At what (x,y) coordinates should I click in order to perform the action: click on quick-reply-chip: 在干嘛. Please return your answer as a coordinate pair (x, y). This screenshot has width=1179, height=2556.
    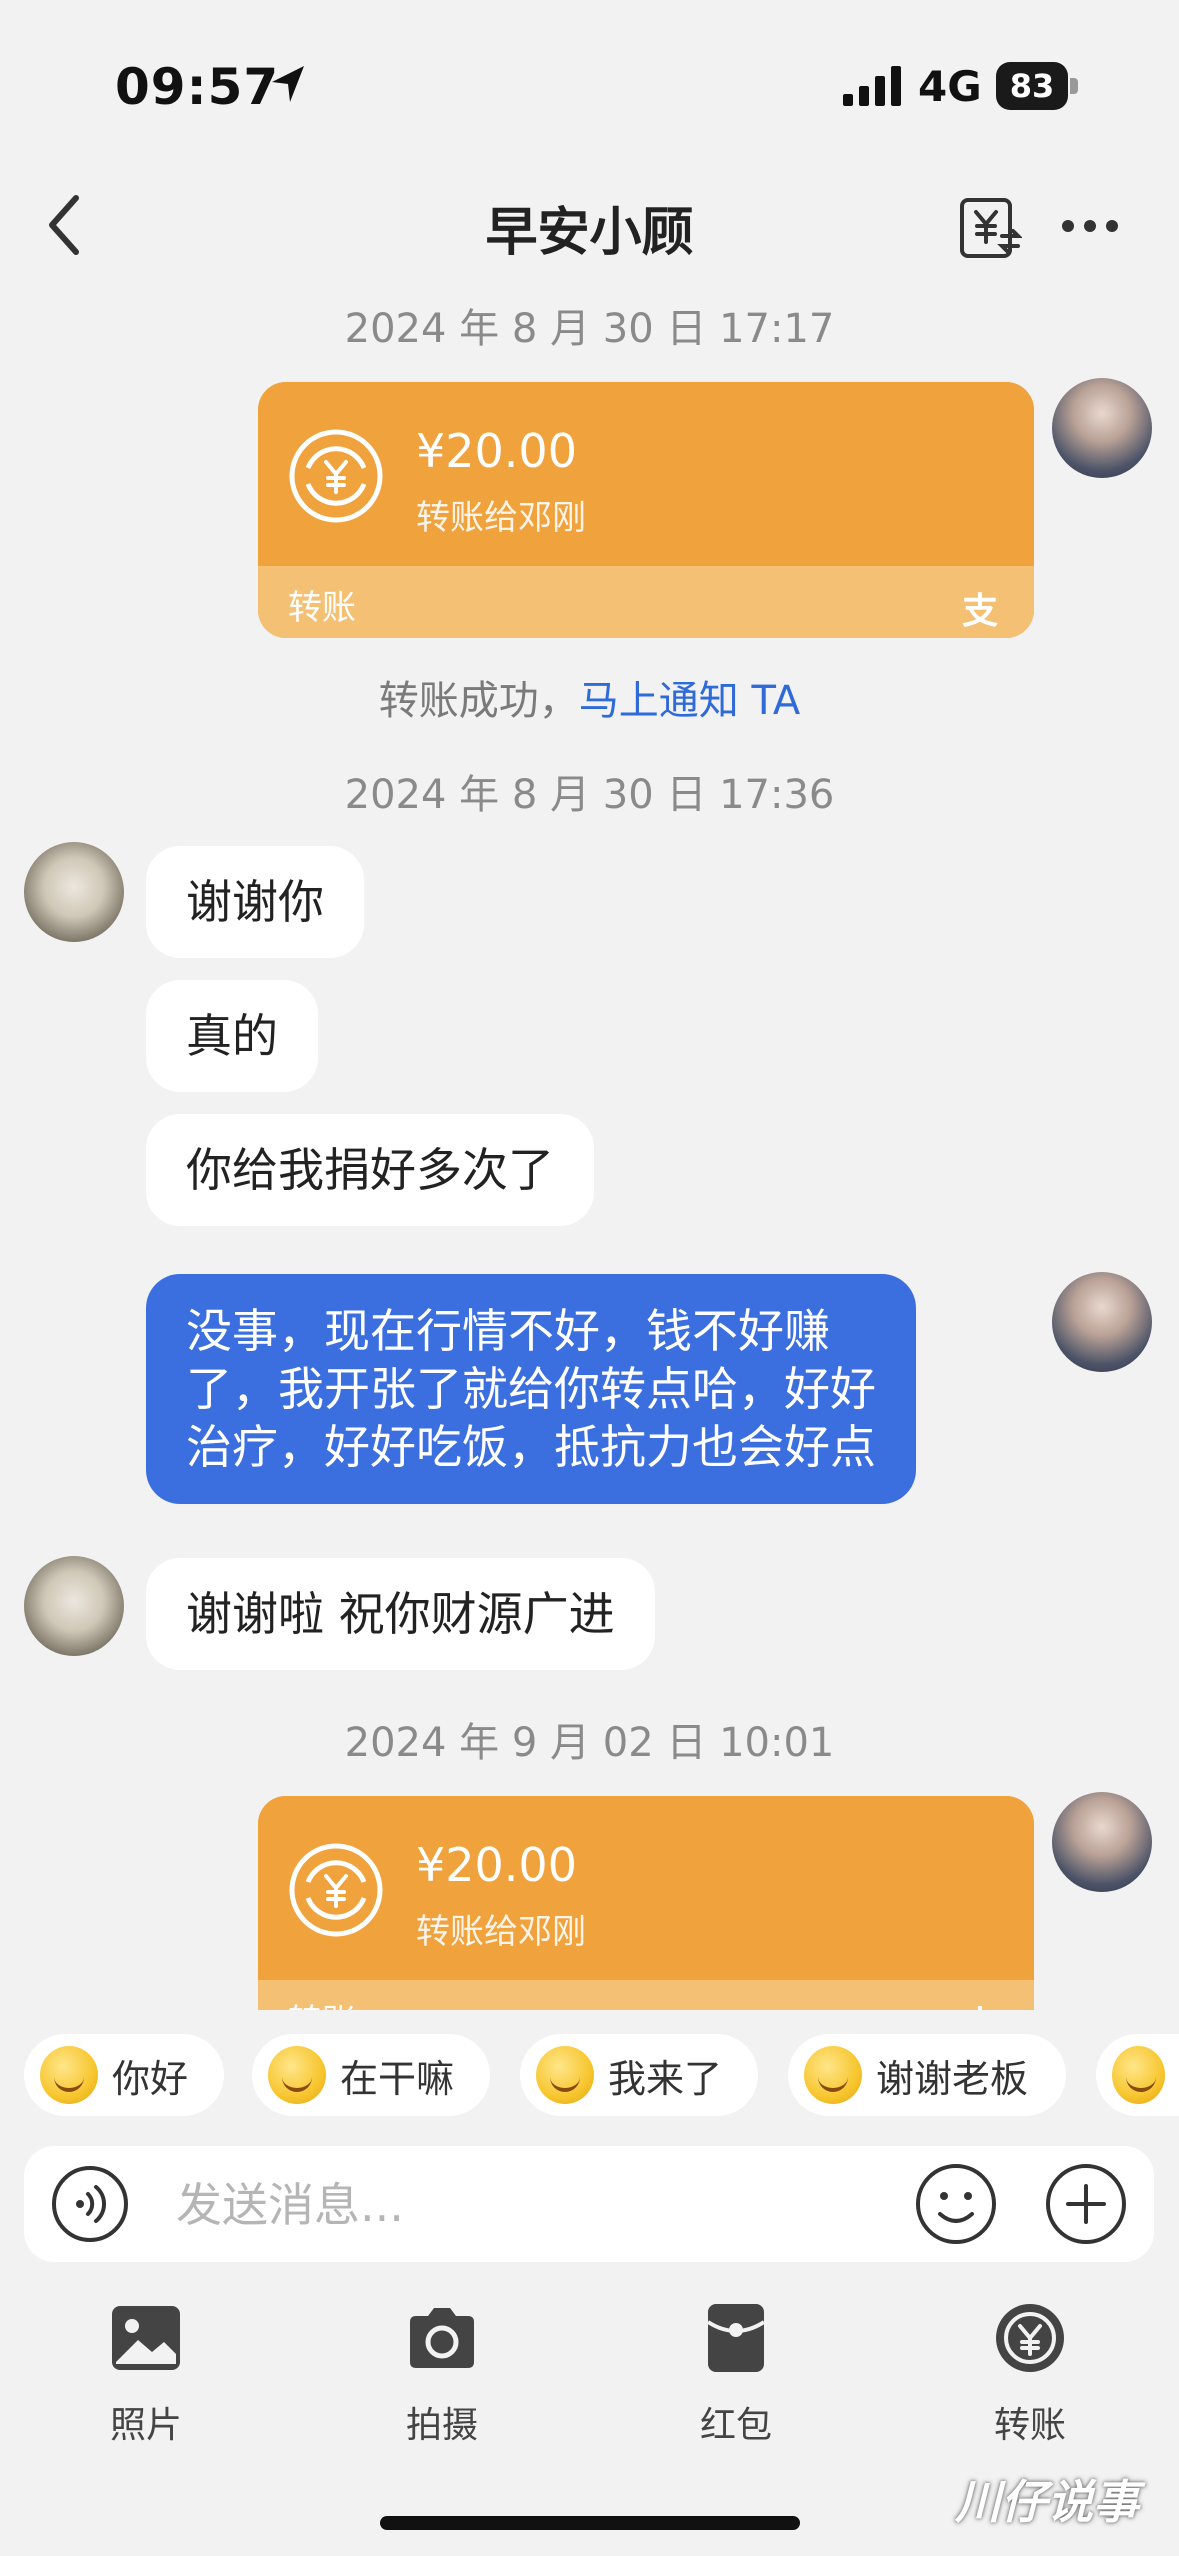
    Looking at the image, I should click on (371, 2075).